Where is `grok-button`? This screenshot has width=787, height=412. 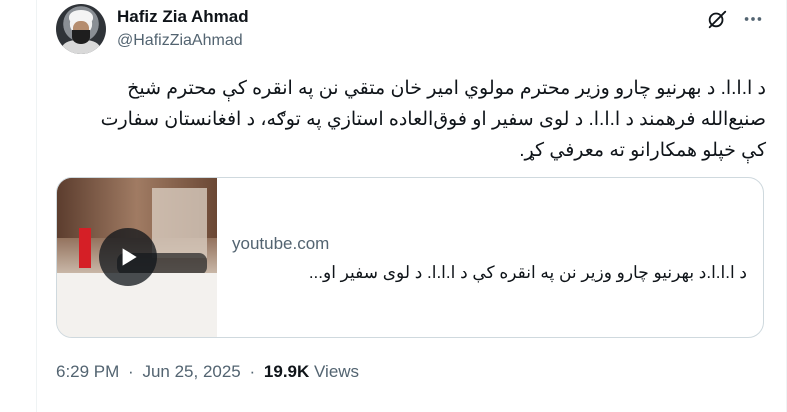
grok-button is located at coordinates (717, 19).